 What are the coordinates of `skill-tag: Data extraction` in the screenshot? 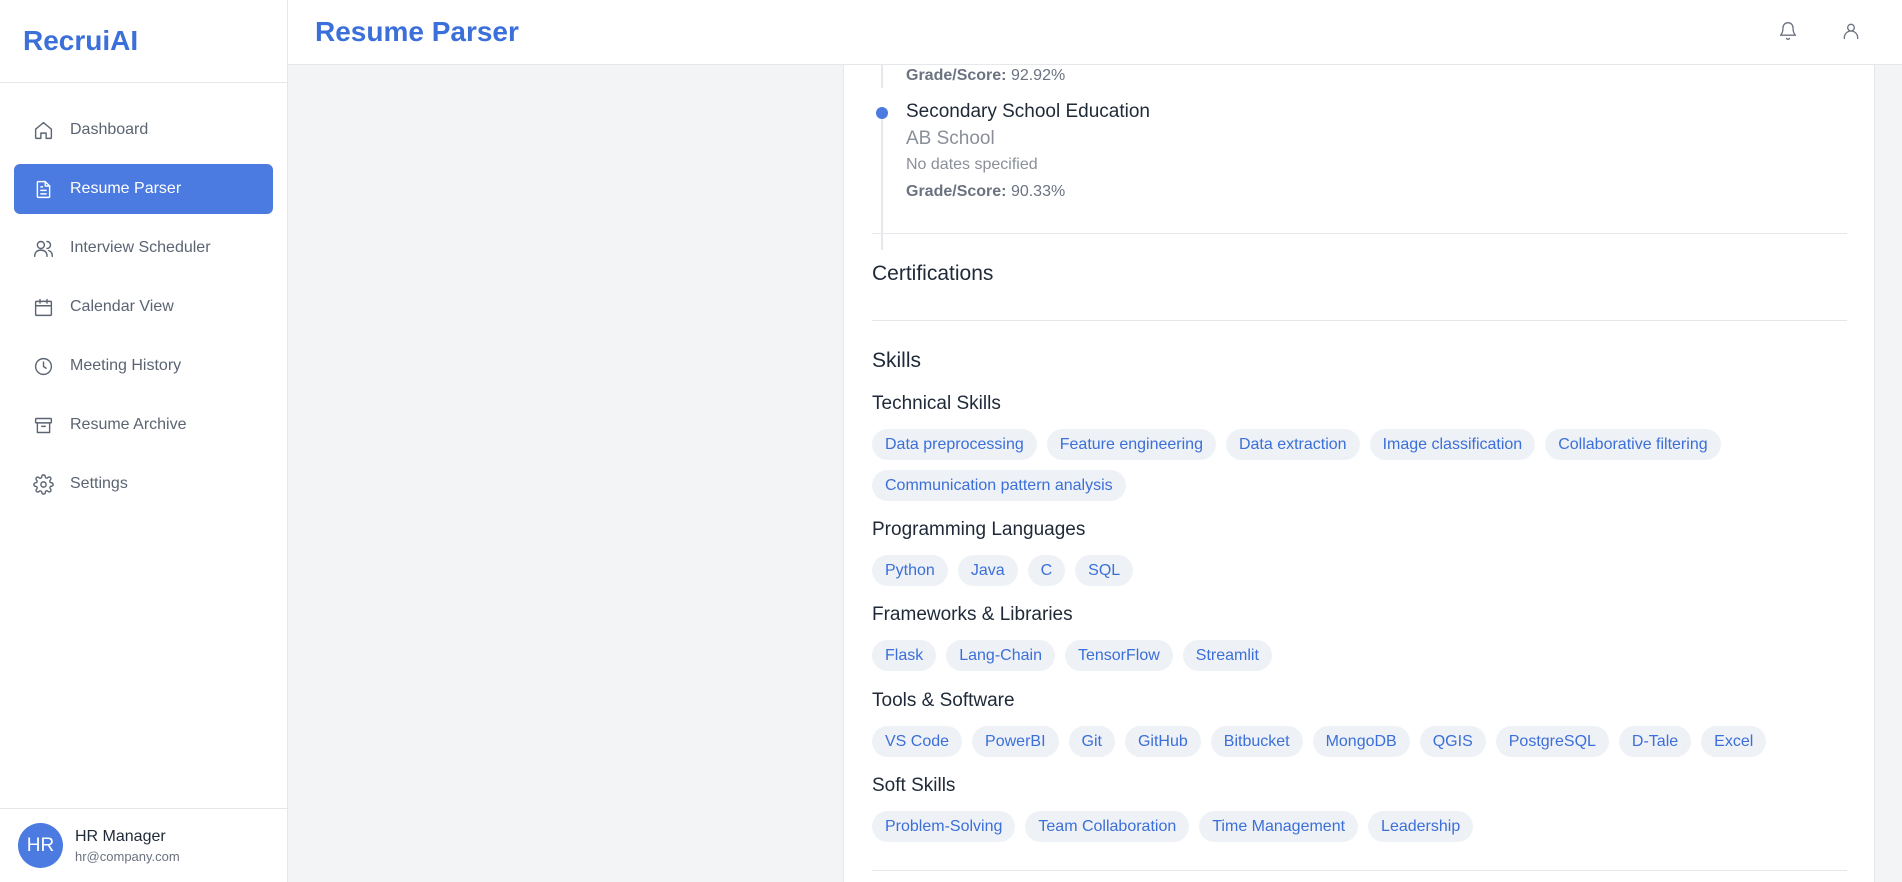 It's located at (1292, 444).